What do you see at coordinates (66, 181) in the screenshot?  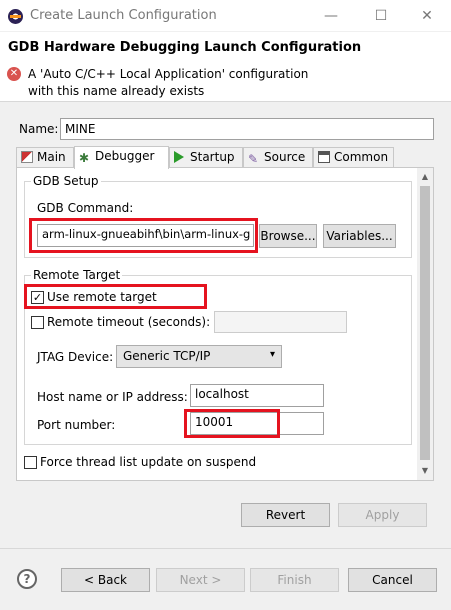 I see `gdb-setup-title: GDB Setup` at bounding box center [66, 181].